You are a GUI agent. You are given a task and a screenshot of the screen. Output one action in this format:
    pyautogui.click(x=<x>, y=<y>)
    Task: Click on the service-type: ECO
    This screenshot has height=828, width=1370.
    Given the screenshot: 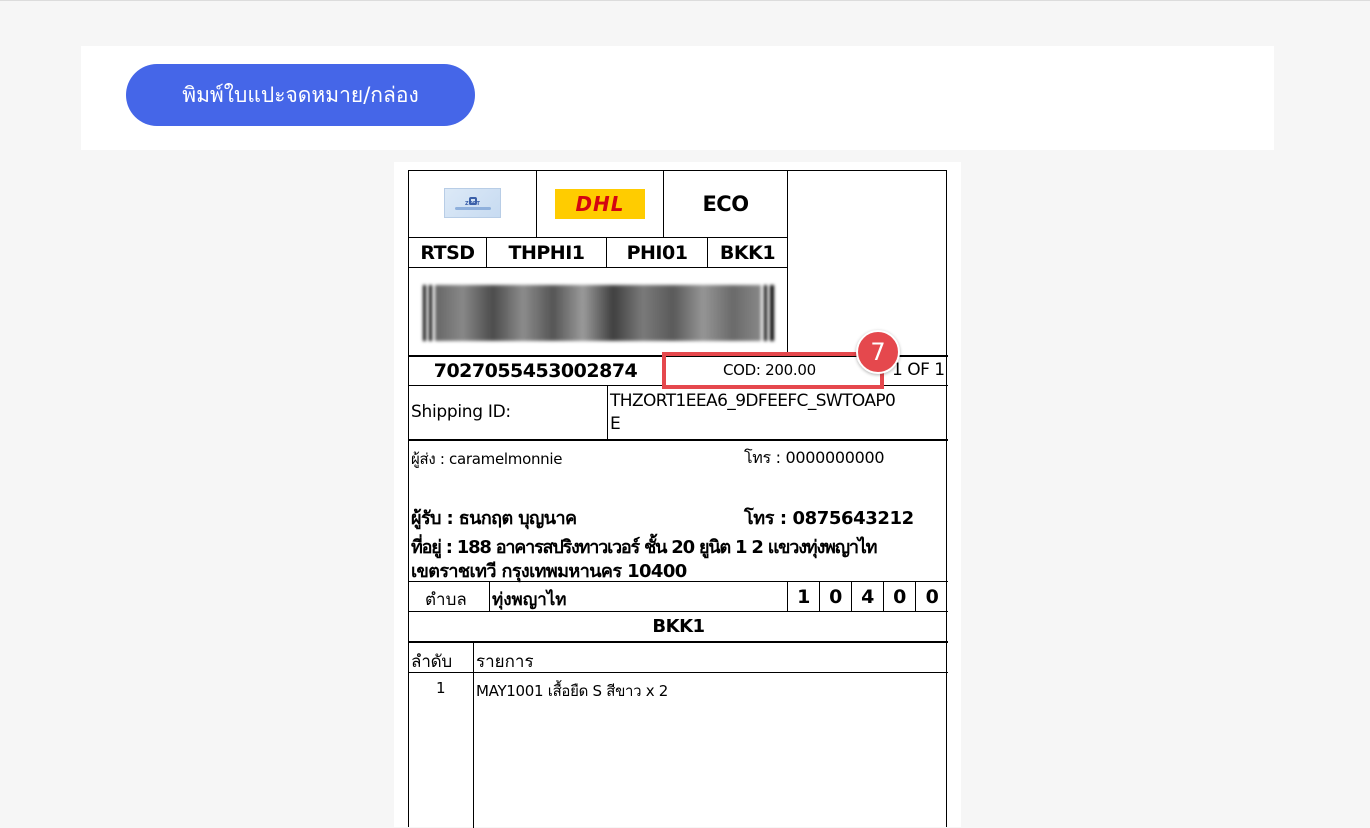 What is the action you would take?
    pyautogui.click(x=725, y=204)
    